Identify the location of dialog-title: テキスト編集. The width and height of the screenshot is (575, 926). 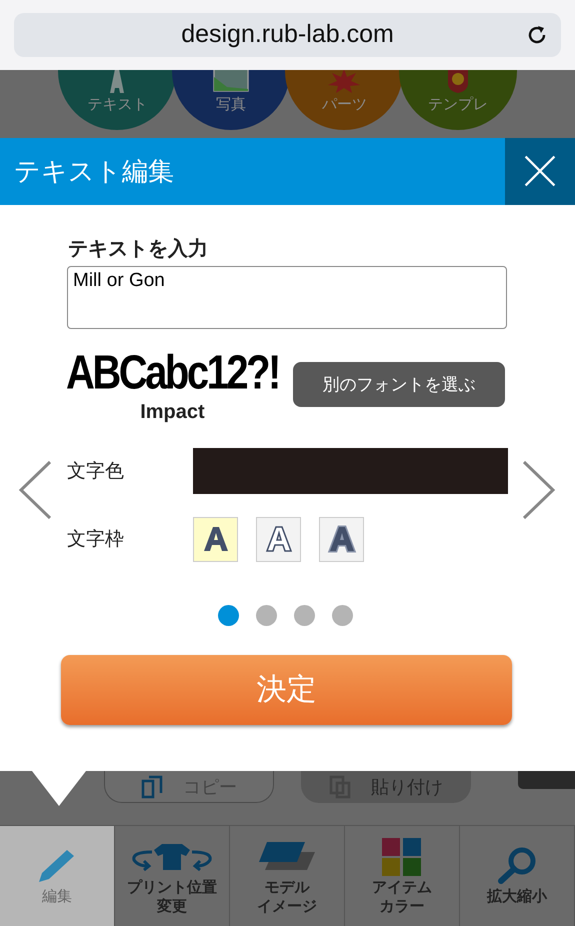
(94, 172).